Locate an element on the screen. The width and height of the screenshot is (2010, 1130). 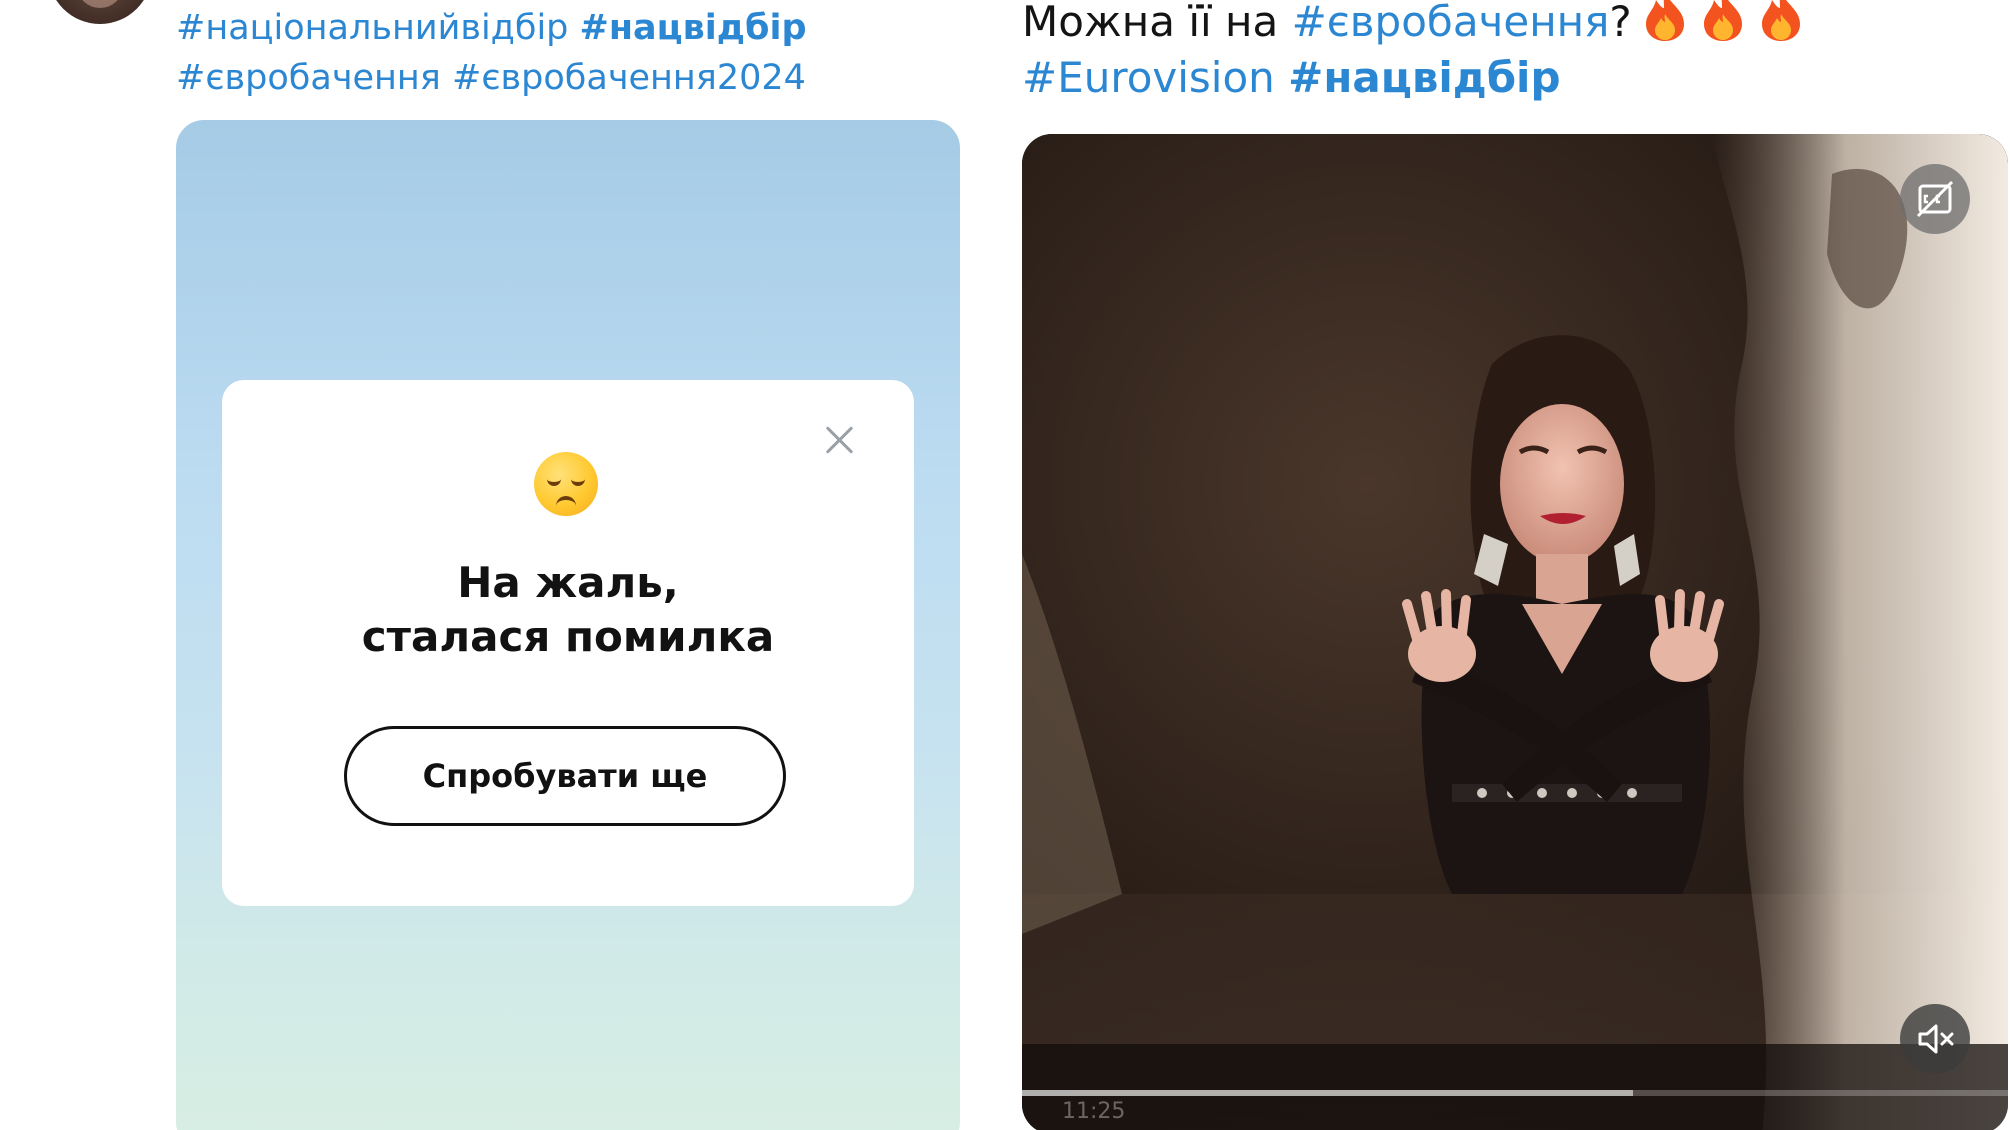
fire-emoji-group is located at coordinates (1719, 23).